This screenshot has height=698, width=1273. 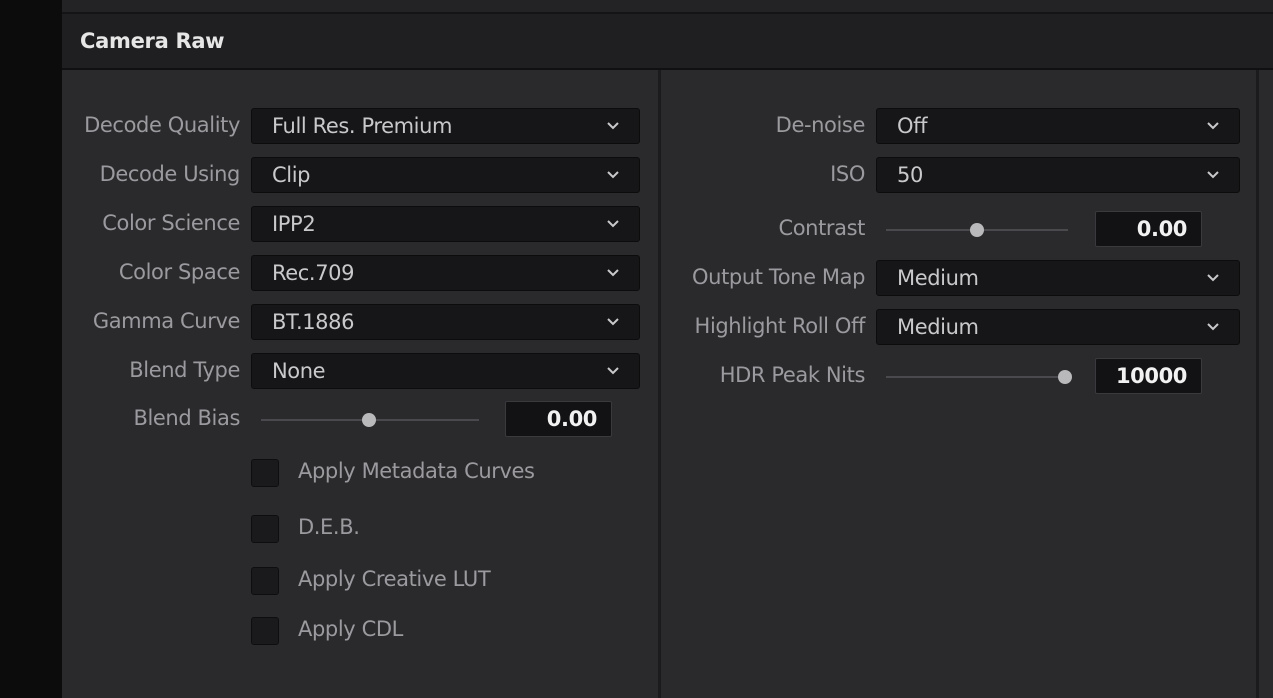 I want to click on contrast-input: 0.00, so click(x=1148, y=229).